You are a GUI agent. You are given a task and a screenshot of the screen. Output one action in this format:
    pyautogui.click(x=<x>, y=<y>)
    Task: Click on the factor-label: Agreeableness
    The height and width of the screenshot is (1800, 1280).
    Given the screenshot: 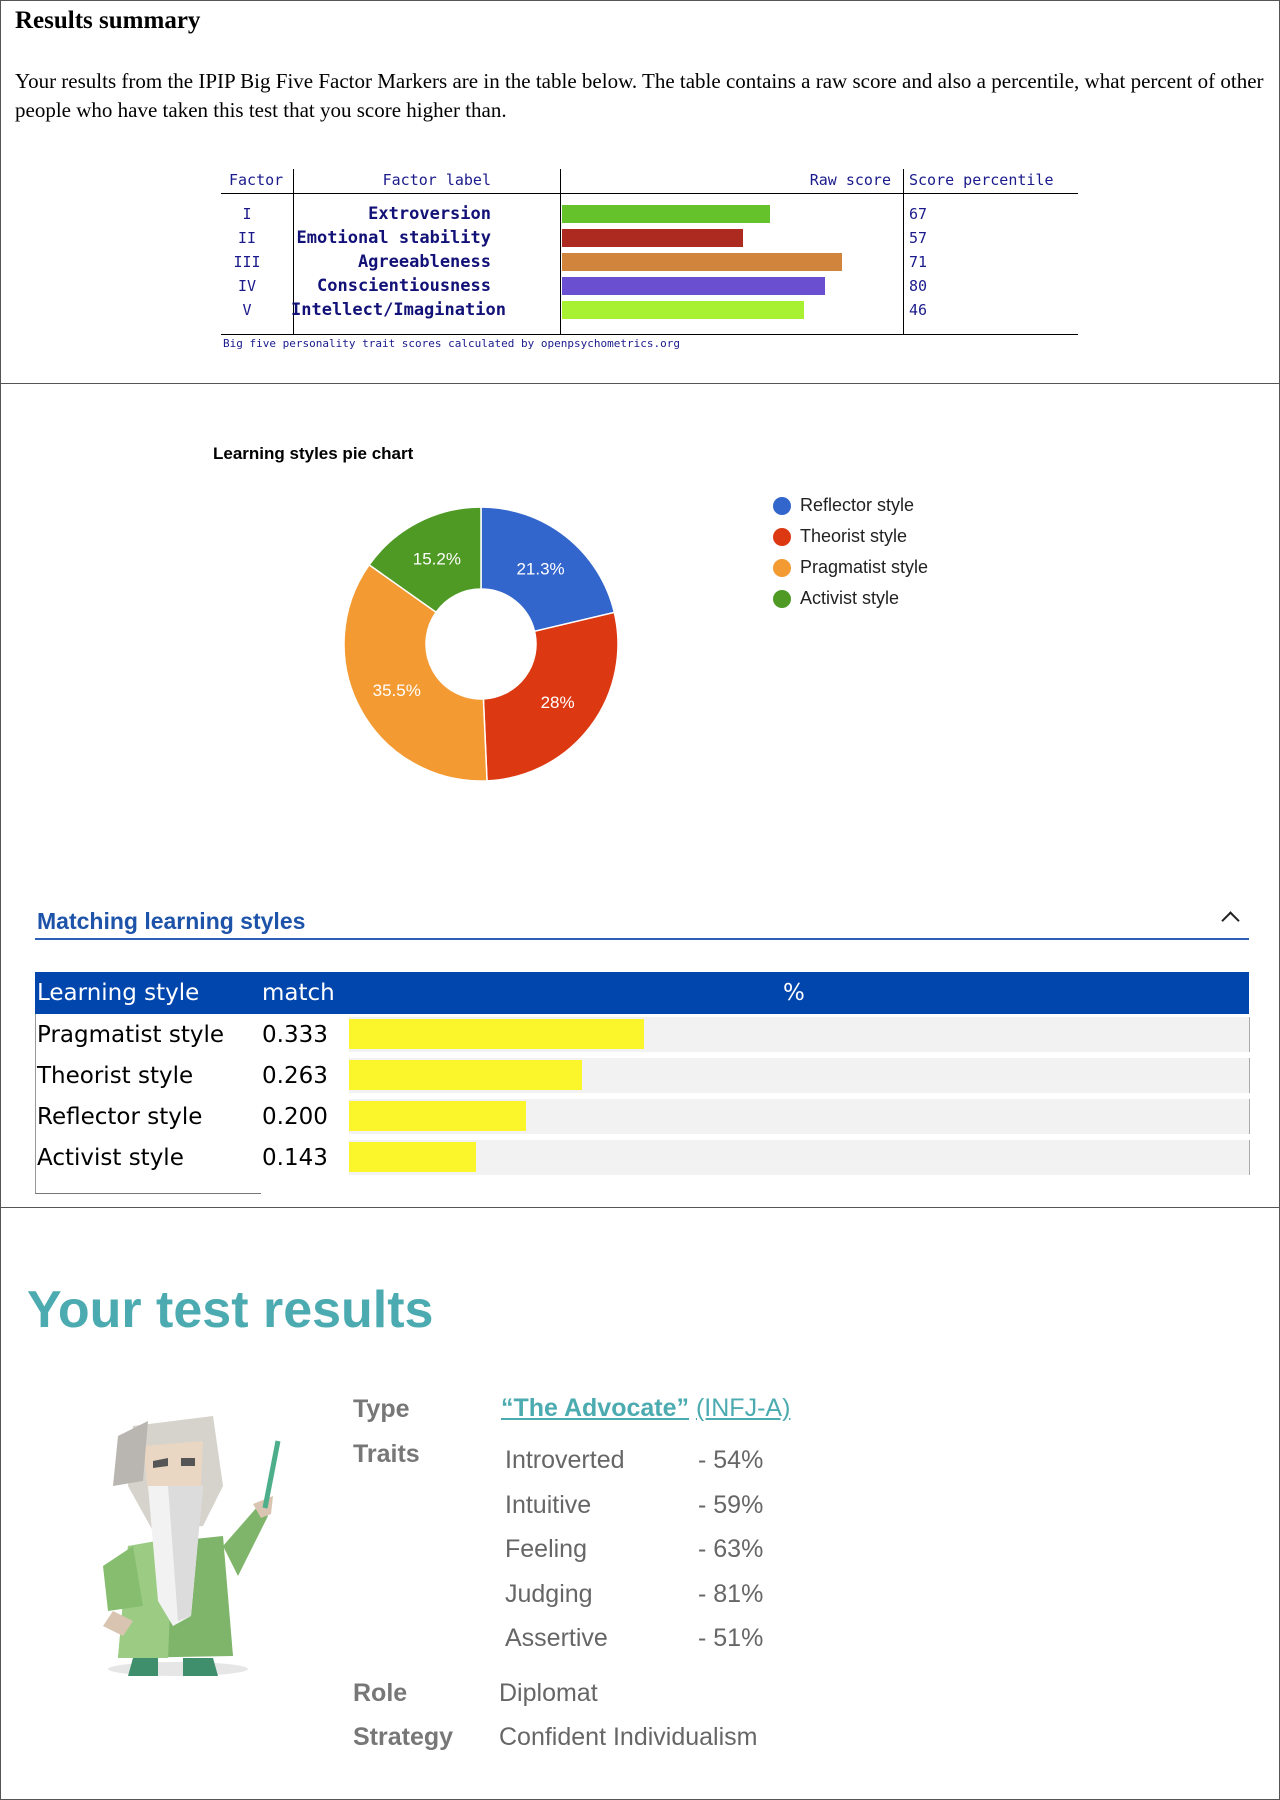 What is the action you would take?
    pyautogui.click(x=424, y=262)
    